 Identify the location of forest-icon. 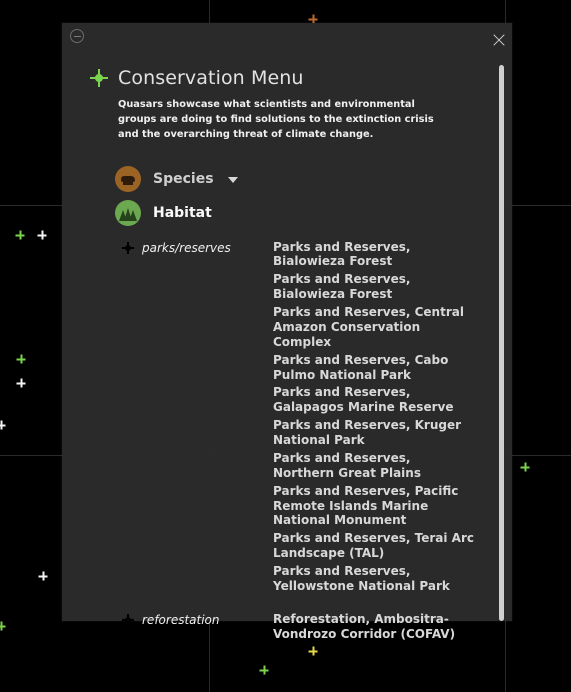
(128, 212).